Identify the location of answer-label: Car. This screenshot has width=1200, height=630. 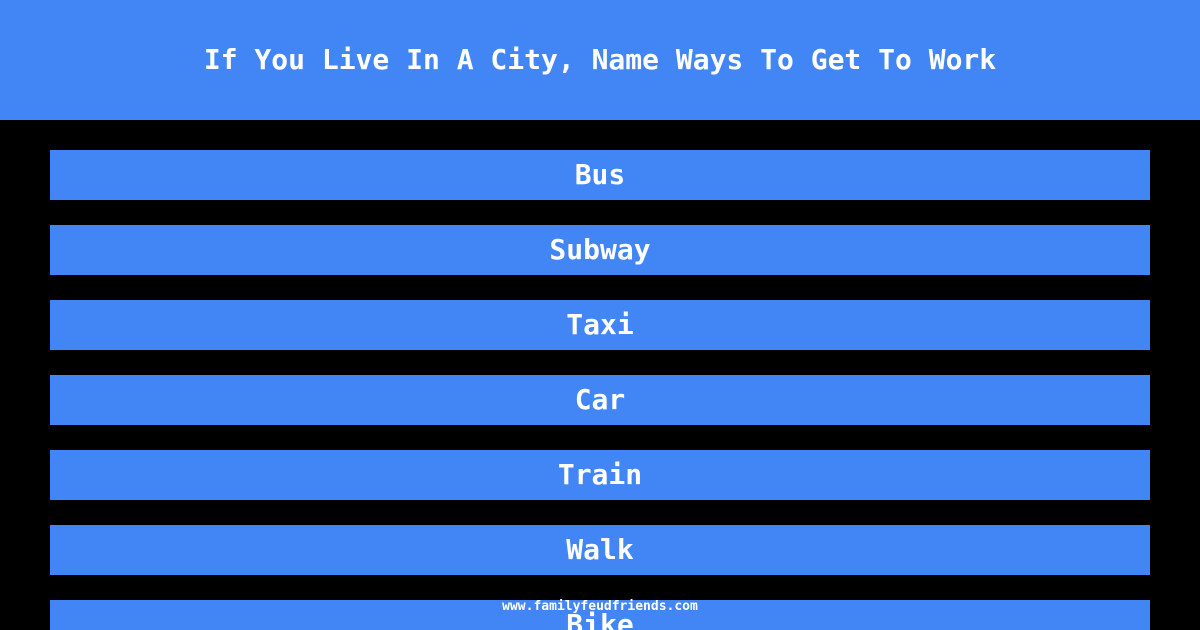
(600, 399).